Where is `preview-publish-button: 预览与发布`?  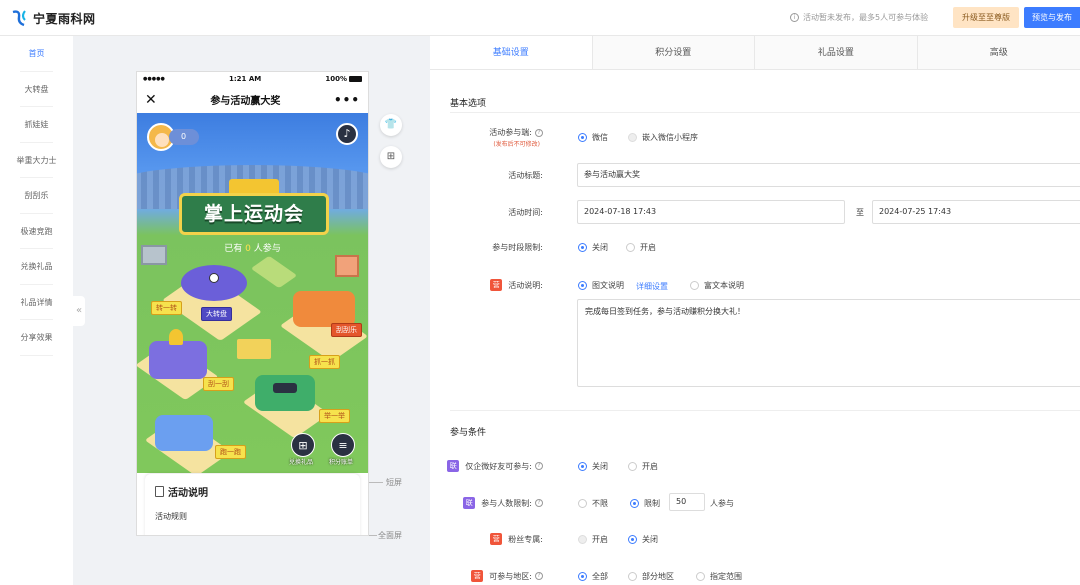 preview-publish-button: 预览与发布 is located at coordinates (1052, 17).